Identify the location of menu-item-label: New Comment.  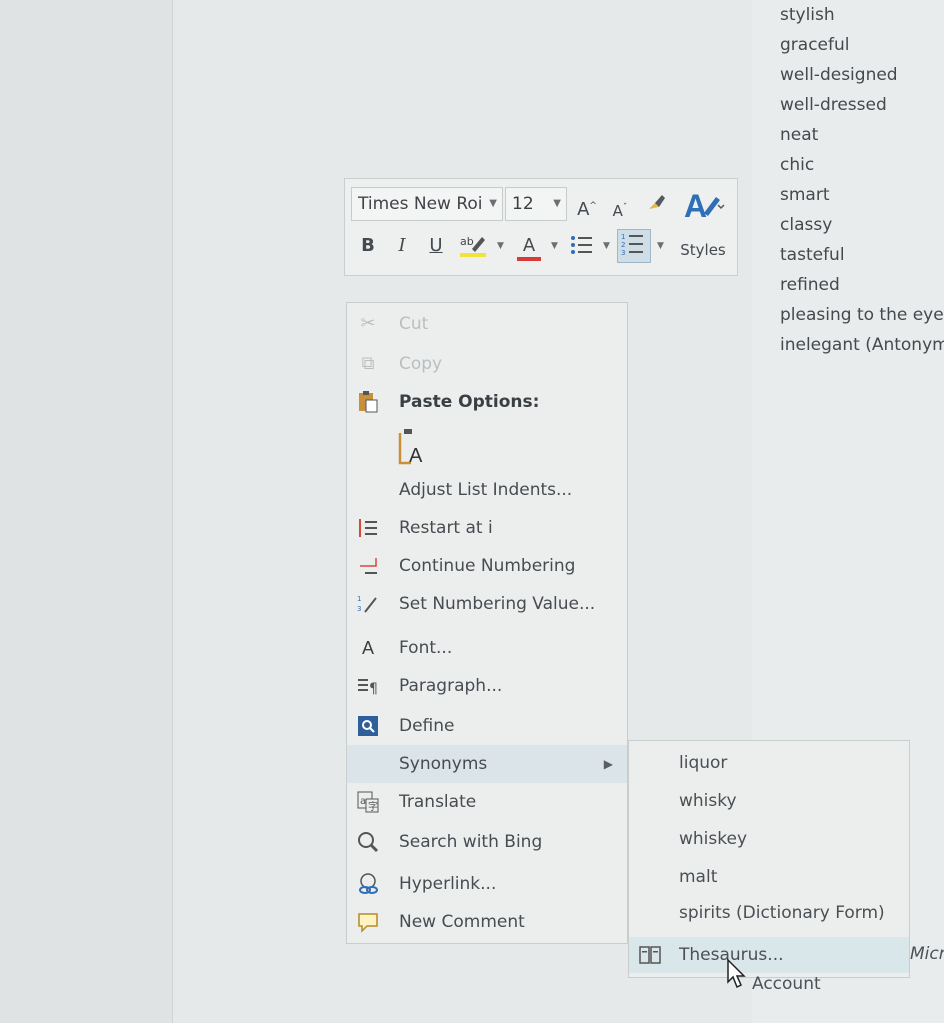
(462, 922).